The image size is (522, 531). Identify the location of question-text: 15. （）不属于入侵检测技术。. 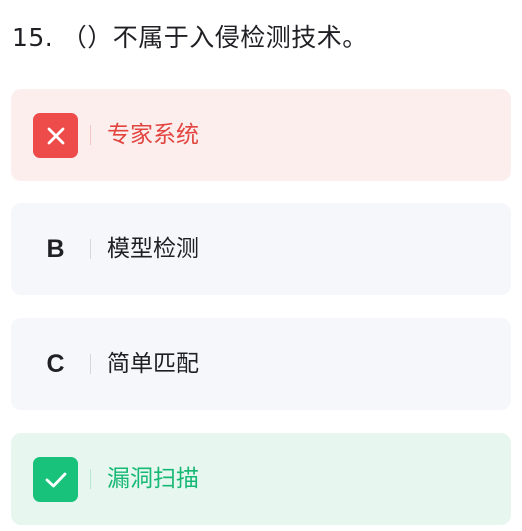
(190, 37).